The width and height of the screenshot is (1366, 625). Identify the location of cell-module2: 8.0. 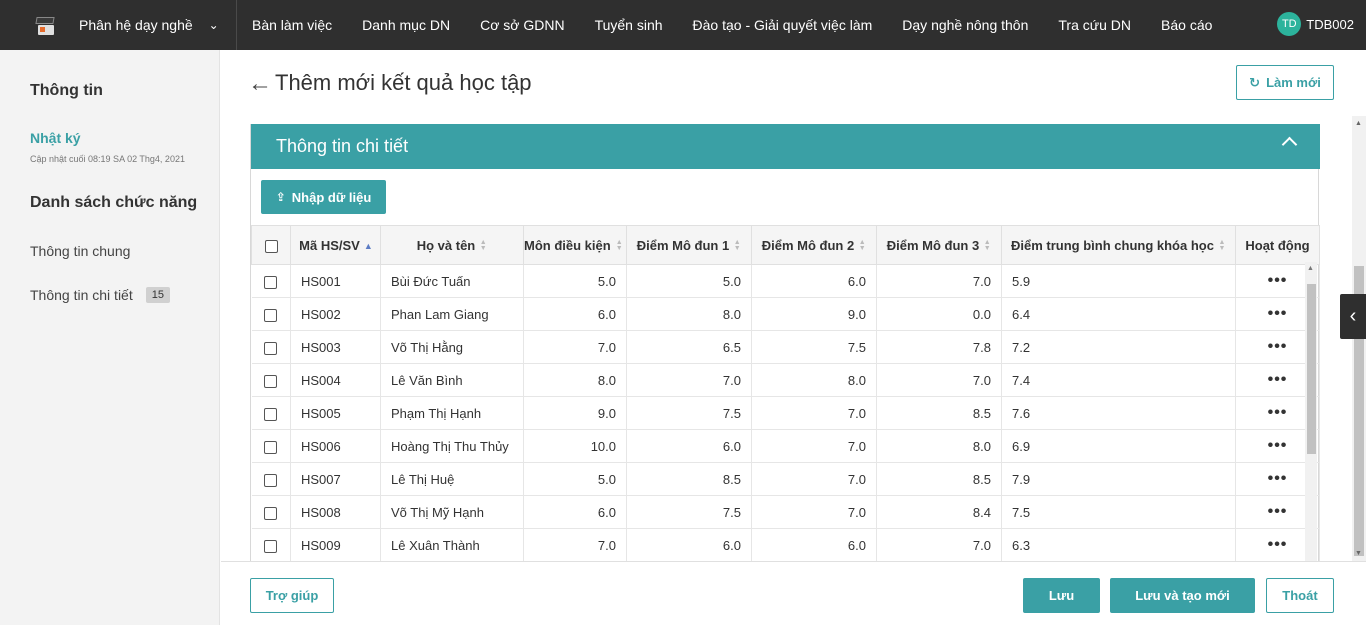
(814, 380).